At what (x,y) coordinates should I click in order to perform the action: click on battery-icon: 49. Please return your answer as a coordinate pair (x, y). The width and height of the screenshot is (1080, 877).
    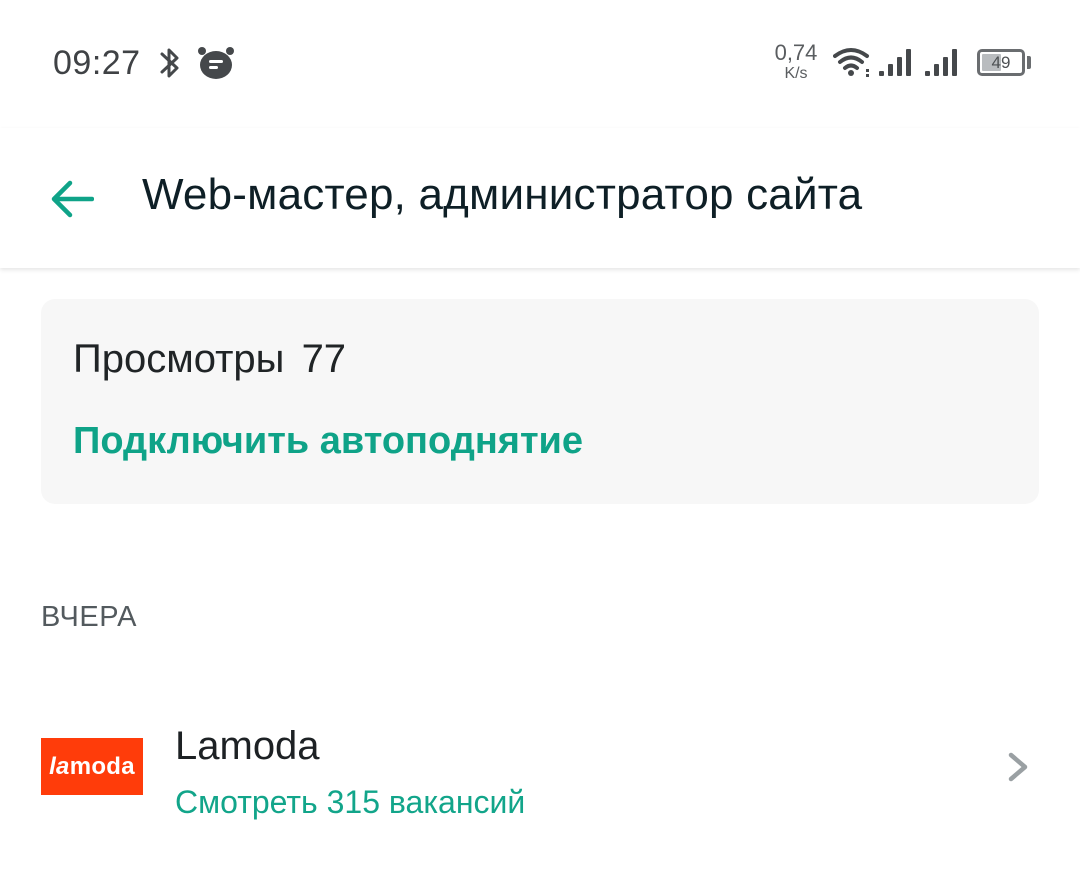
    Looking at the image, I should click on (1001, 62).